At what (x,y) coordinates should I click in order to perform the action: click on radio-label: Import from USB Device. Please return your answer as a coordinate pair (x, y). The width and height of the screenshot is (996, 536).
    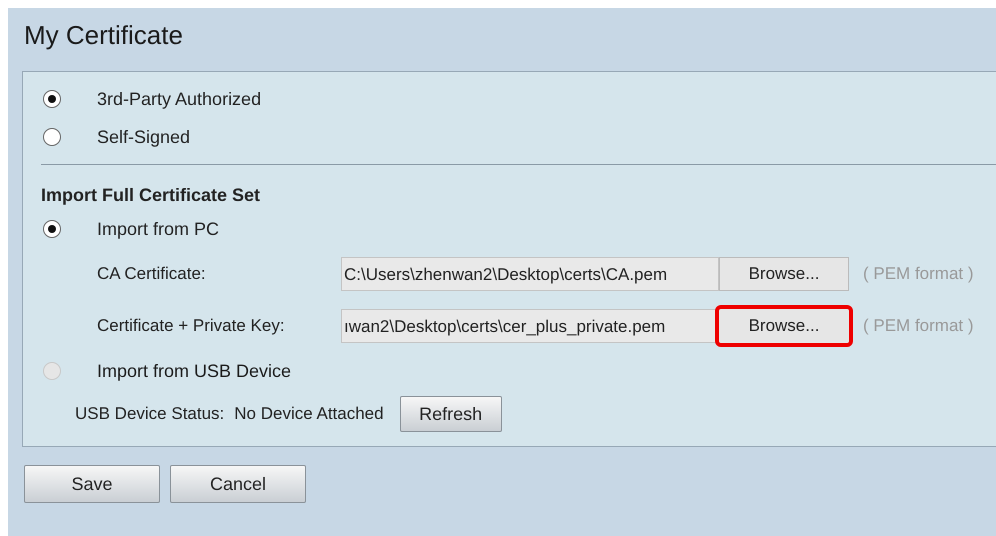
    Looking at the image, I should click on (194, 371).